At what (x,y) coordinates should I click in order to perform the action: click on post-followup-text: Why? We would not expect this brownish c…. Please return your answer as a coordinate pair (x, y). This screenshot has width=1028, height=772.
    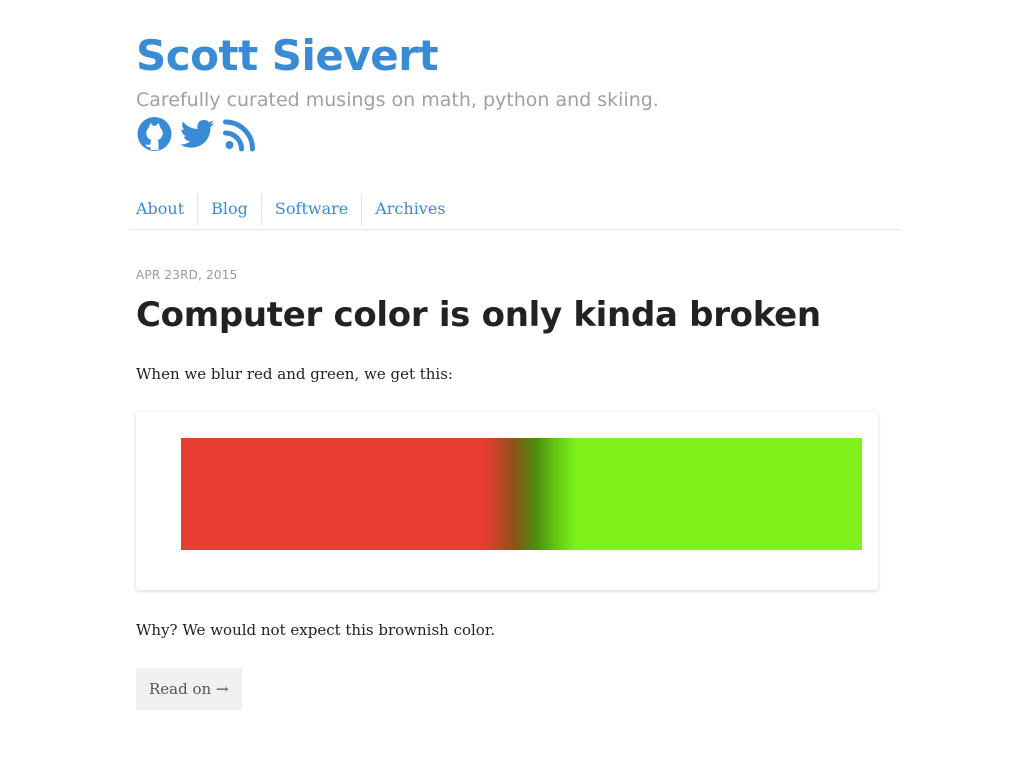
    Looking at the image, I should click on (316, 630).